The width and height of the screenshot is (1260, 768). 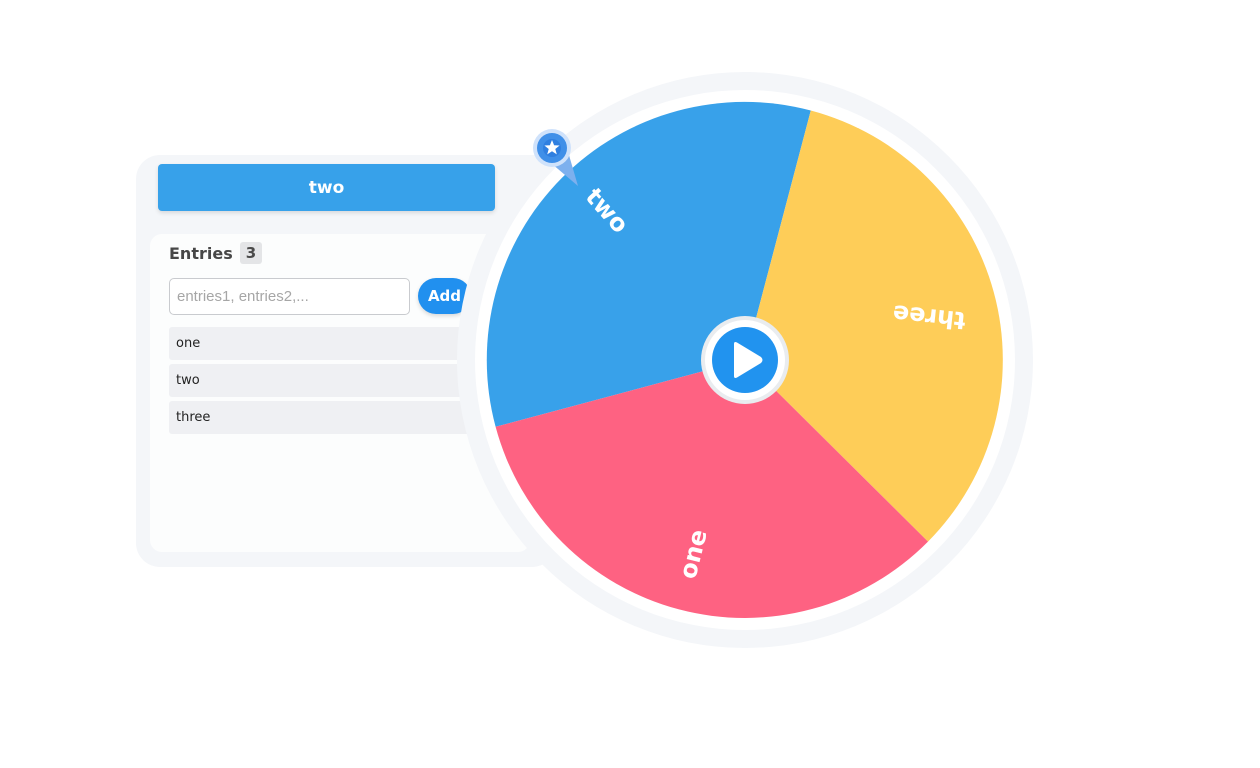 What do you see at coordinates (745, 360) in the screenshot?
I see `spin-button` at bounding box center [745, 360].